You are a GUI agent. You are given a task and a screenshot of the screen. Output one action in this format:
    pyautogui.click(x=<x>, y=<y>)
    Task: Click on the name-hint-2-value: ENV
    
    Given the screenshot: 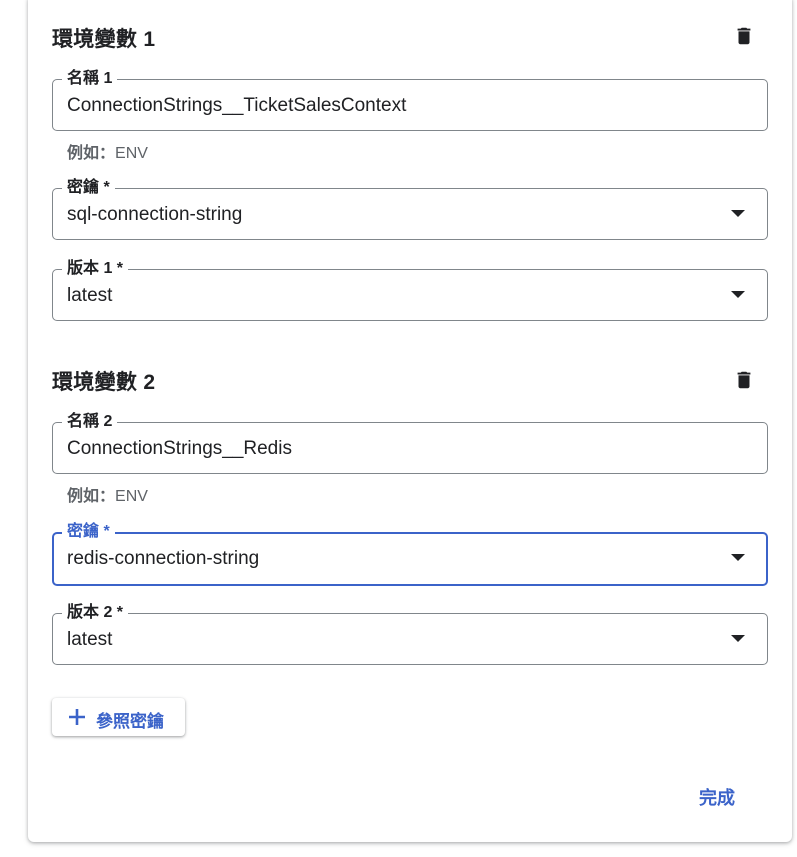 What is the action you would take?
    pyautogui.click(x=131, y=496)
    